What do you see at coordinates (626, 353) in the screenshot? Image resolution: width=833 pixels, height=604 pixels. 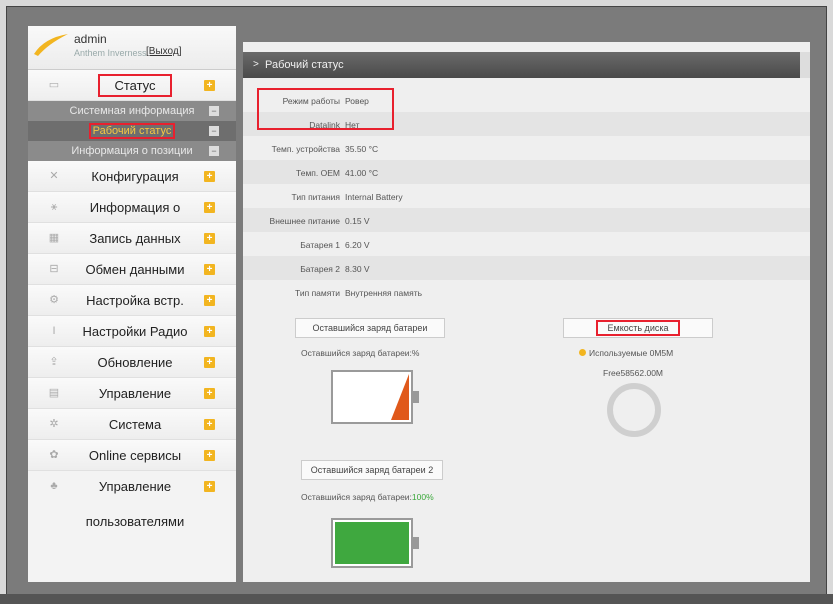 I see `disk-used: Используемые 0M5M` at bounding box center [626, 353].